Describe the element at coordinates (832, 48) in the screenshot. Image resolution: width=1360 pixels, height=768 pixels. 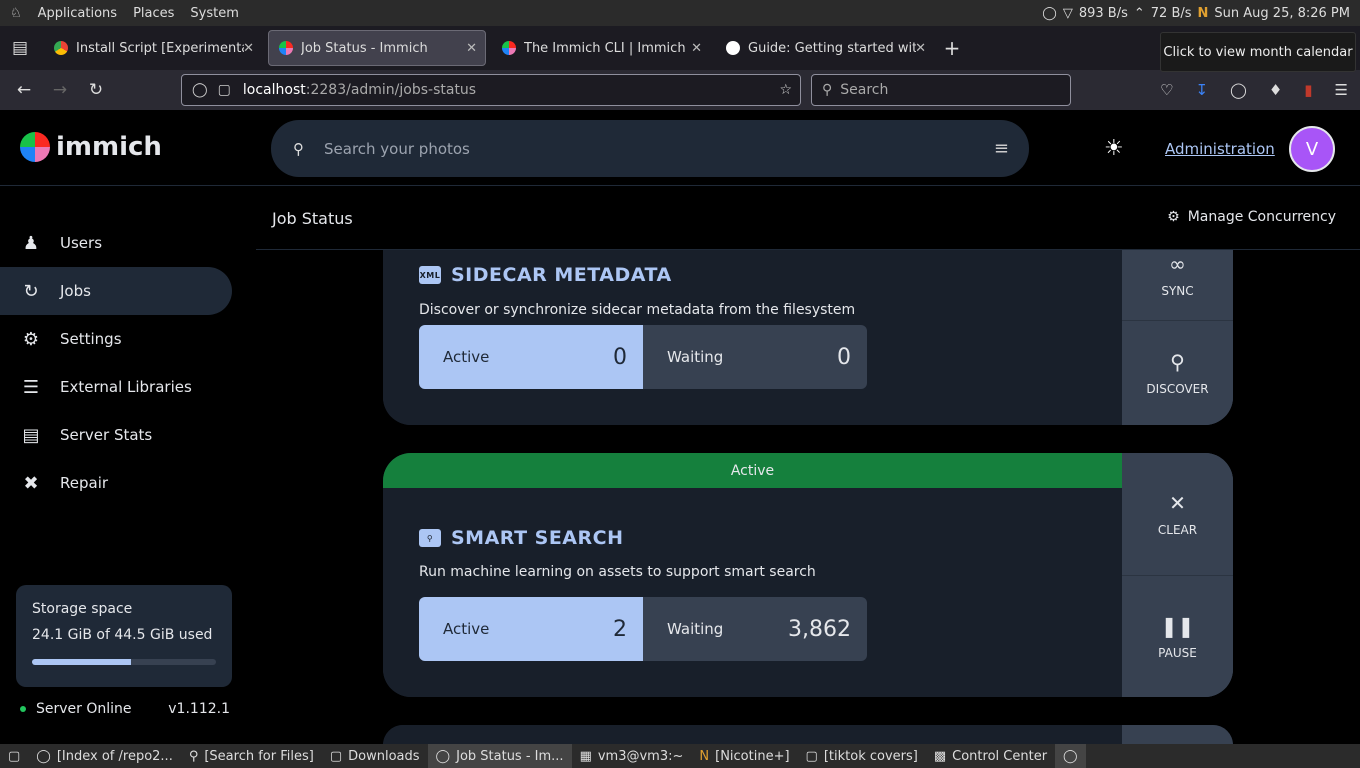
I see `tab-label: Guide: Getting started with` at that location.